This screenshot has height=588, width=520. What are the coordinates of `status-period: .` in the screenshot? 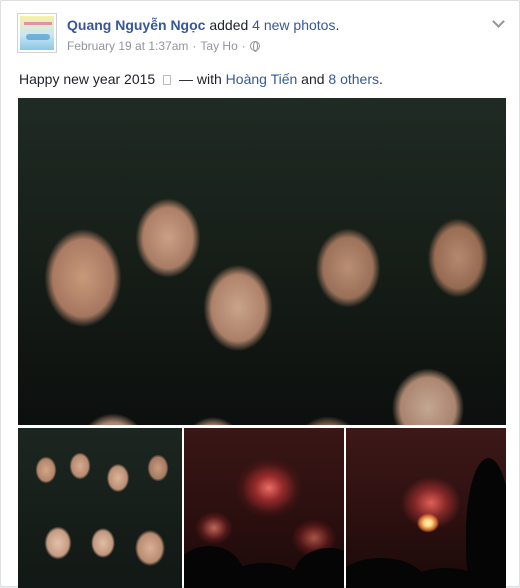 It's located at (381, 79).